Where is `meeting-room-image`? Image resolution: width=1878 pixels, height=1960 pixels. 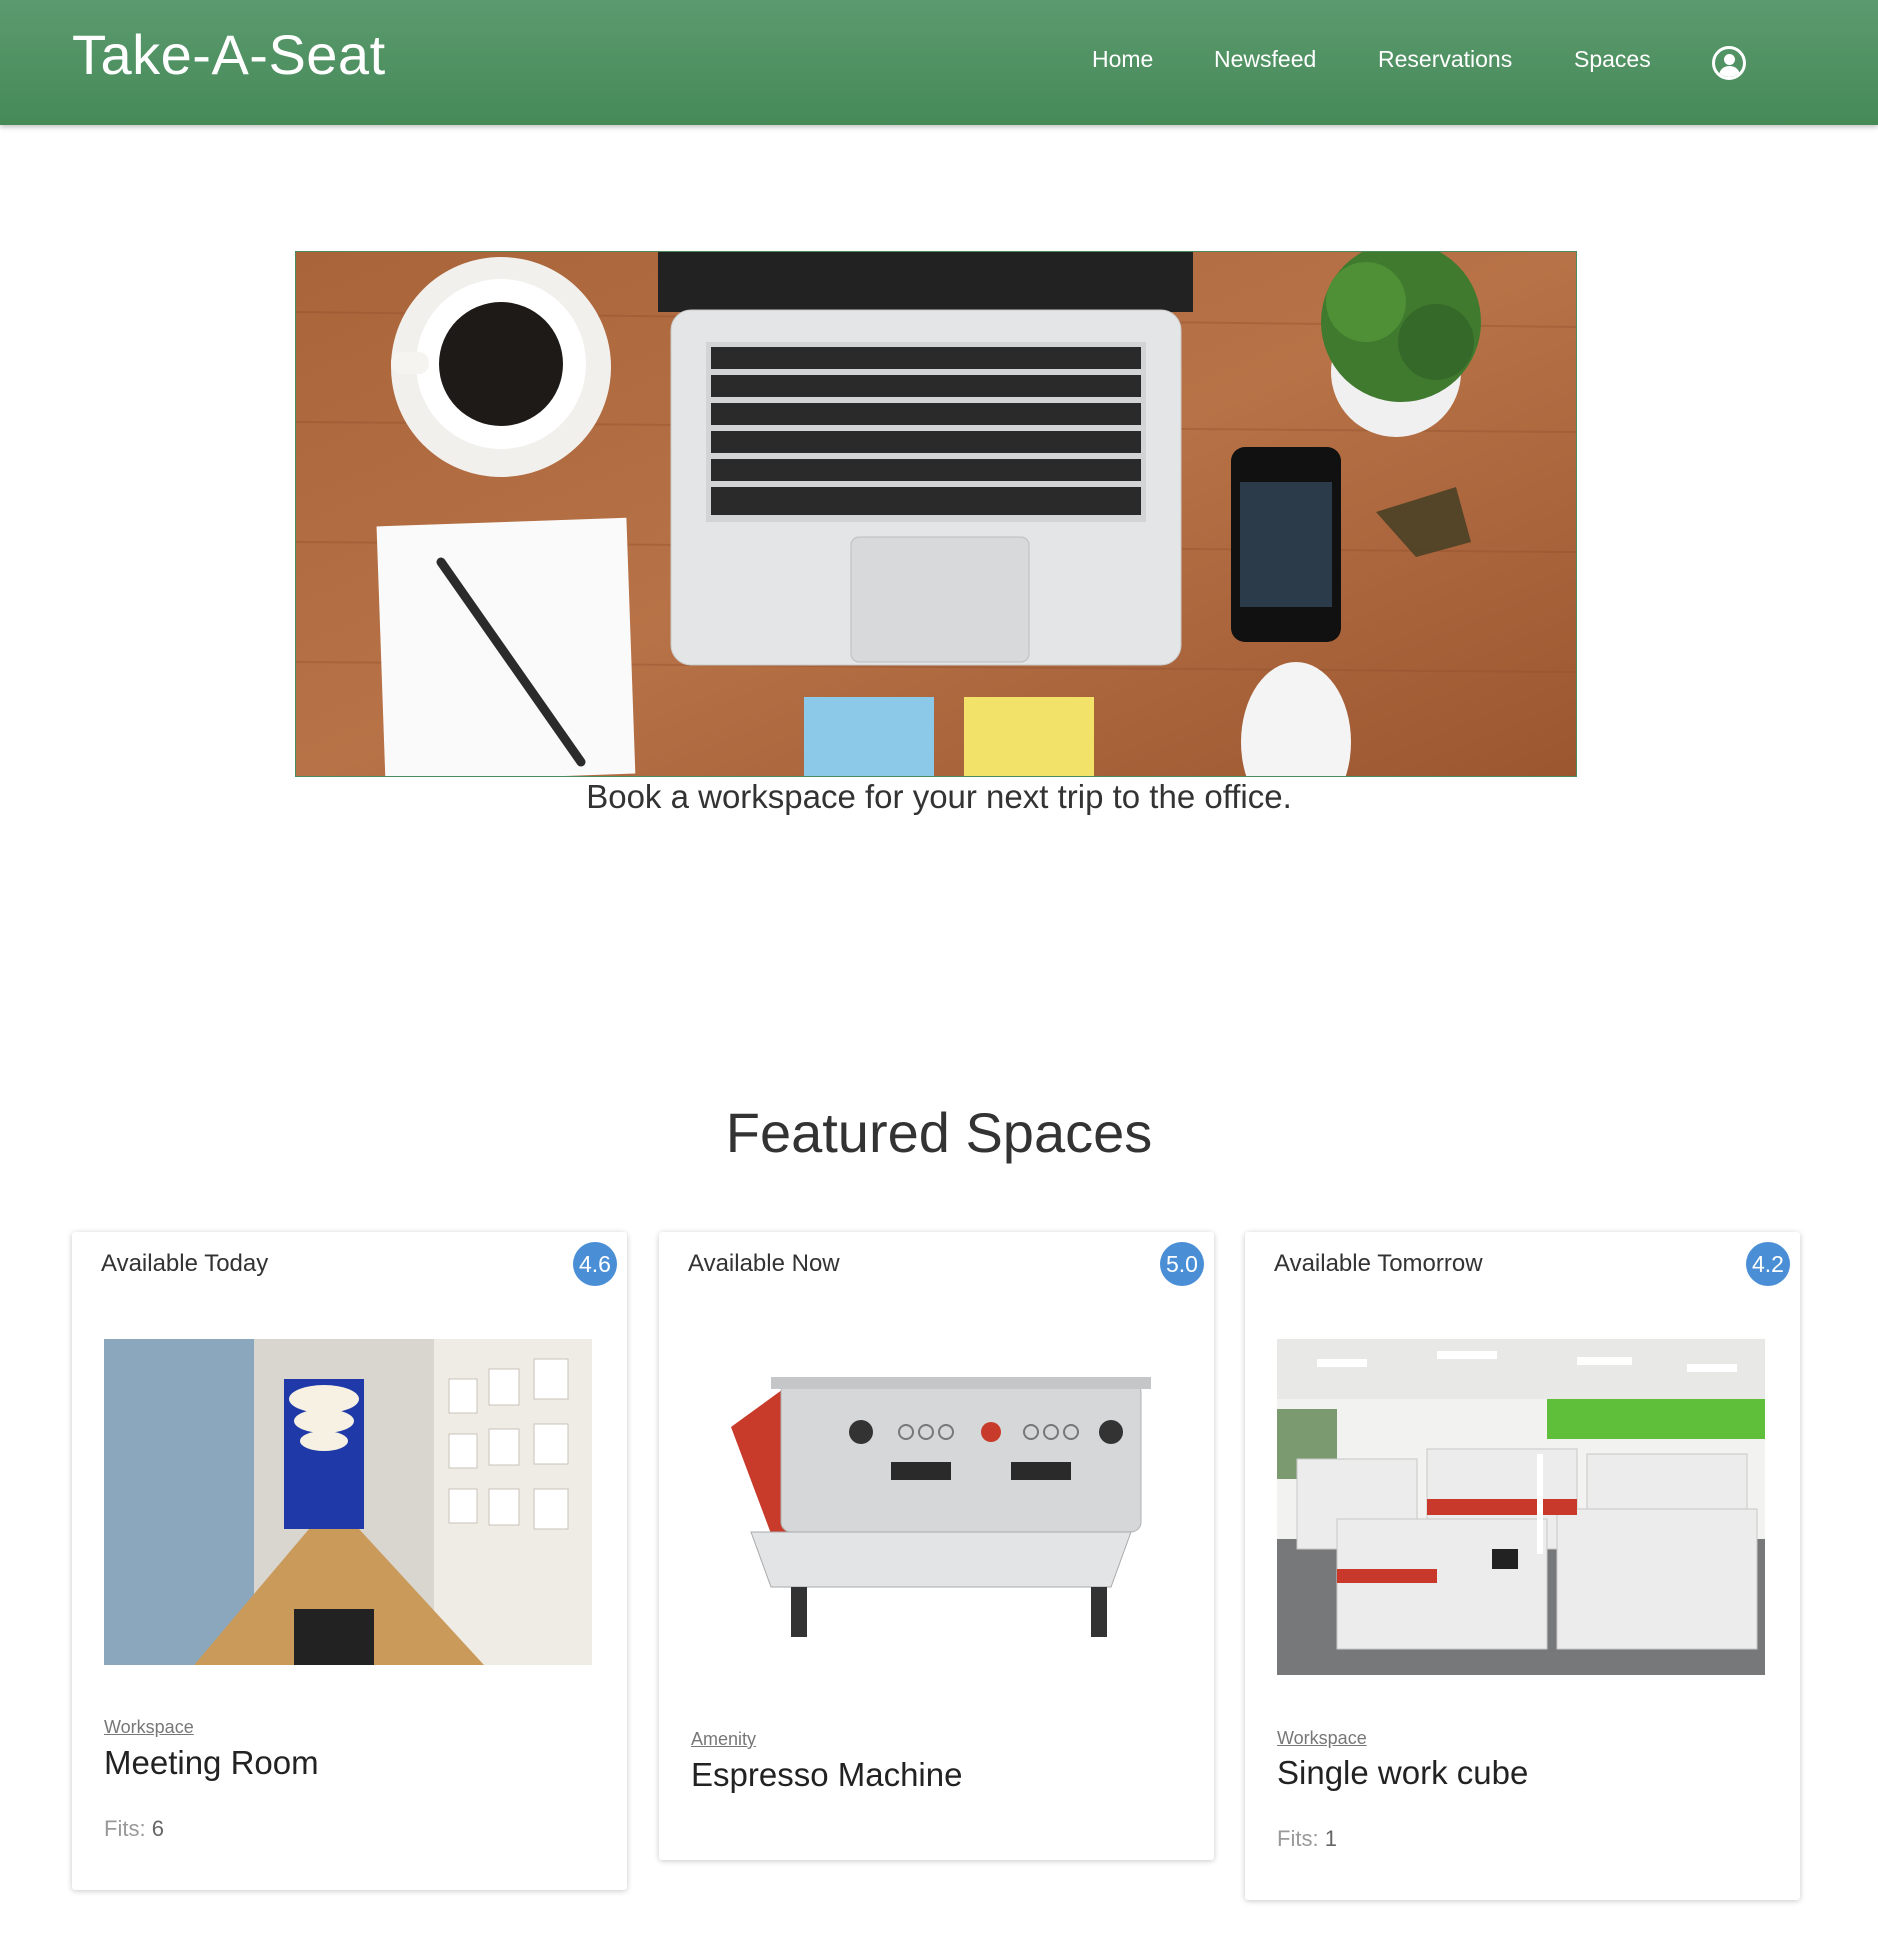 meeting-room-image is located at coordinates (348, 1502).